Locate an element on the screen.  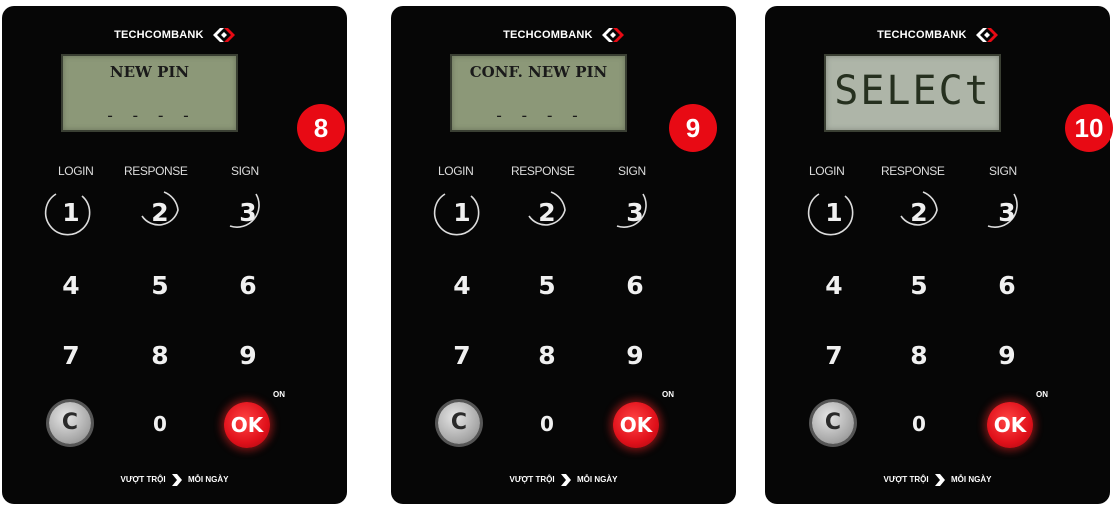
lcd-line-1: CONF. NEW PIN is located at coordinates (538, 72).